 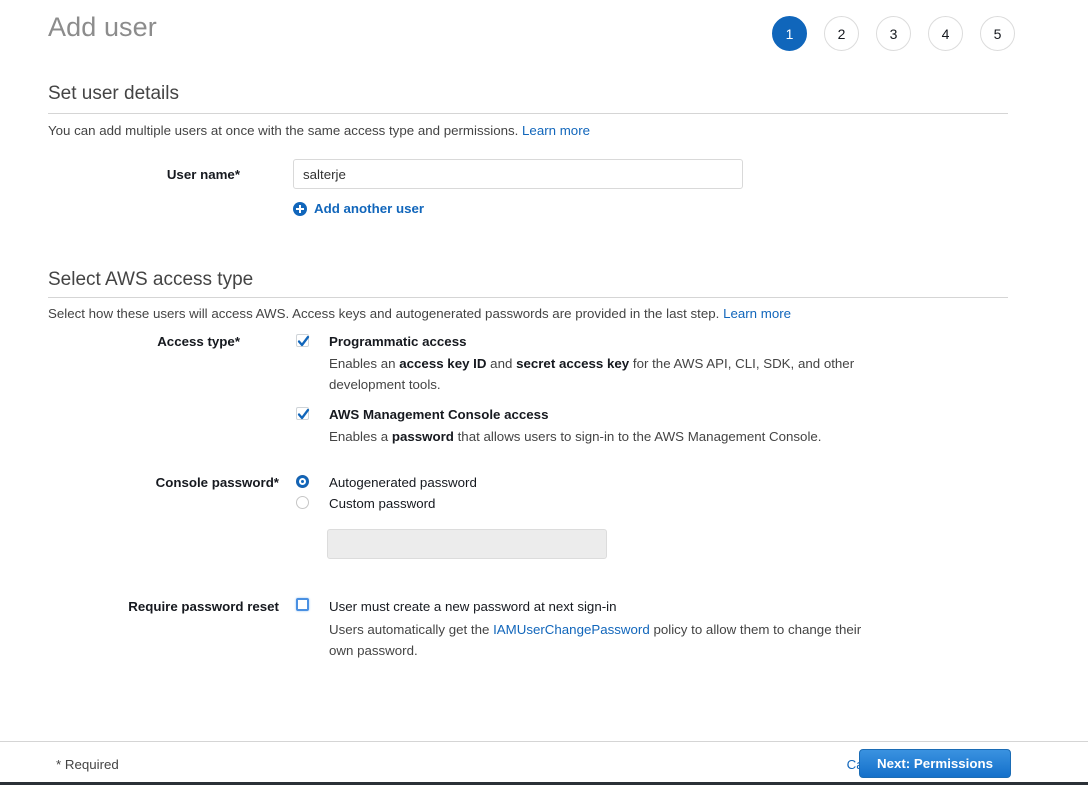 What do you see at coordinates (382, 503) in the screenshot?
I see `custom-password-label: Custom password` at bounding box center [382, 503].